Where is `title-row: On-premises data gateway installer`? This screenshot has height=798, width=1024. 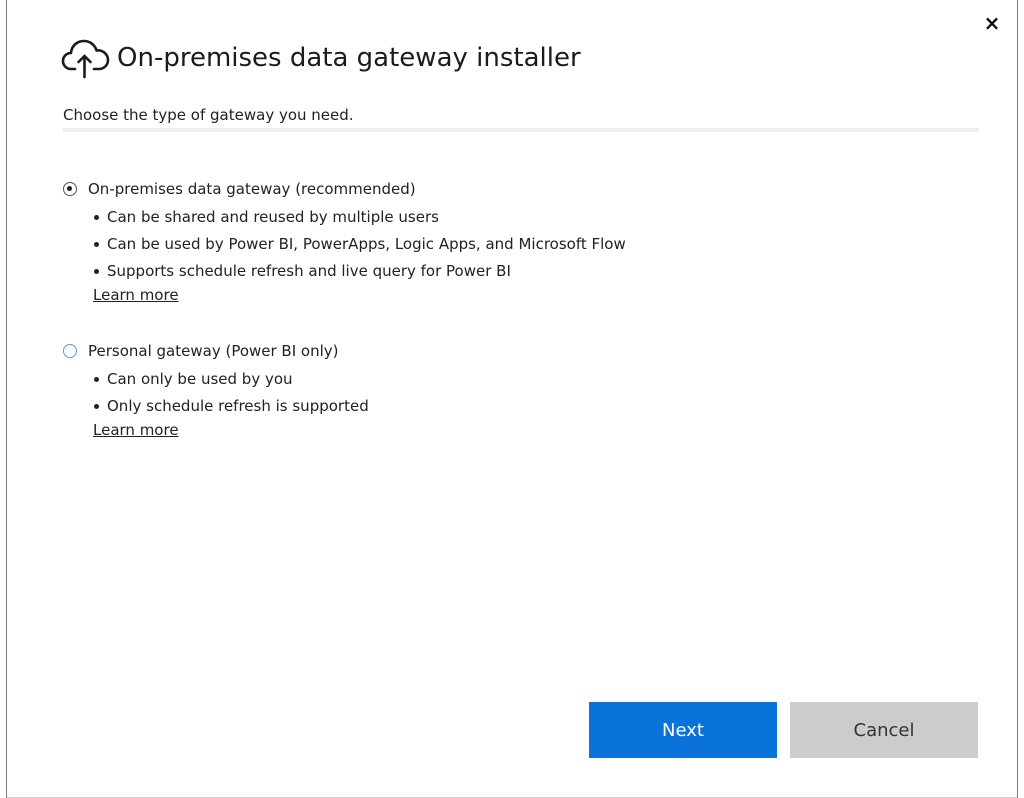
title-row: On-premises data gateway installer is located at coordinates (321, 58).